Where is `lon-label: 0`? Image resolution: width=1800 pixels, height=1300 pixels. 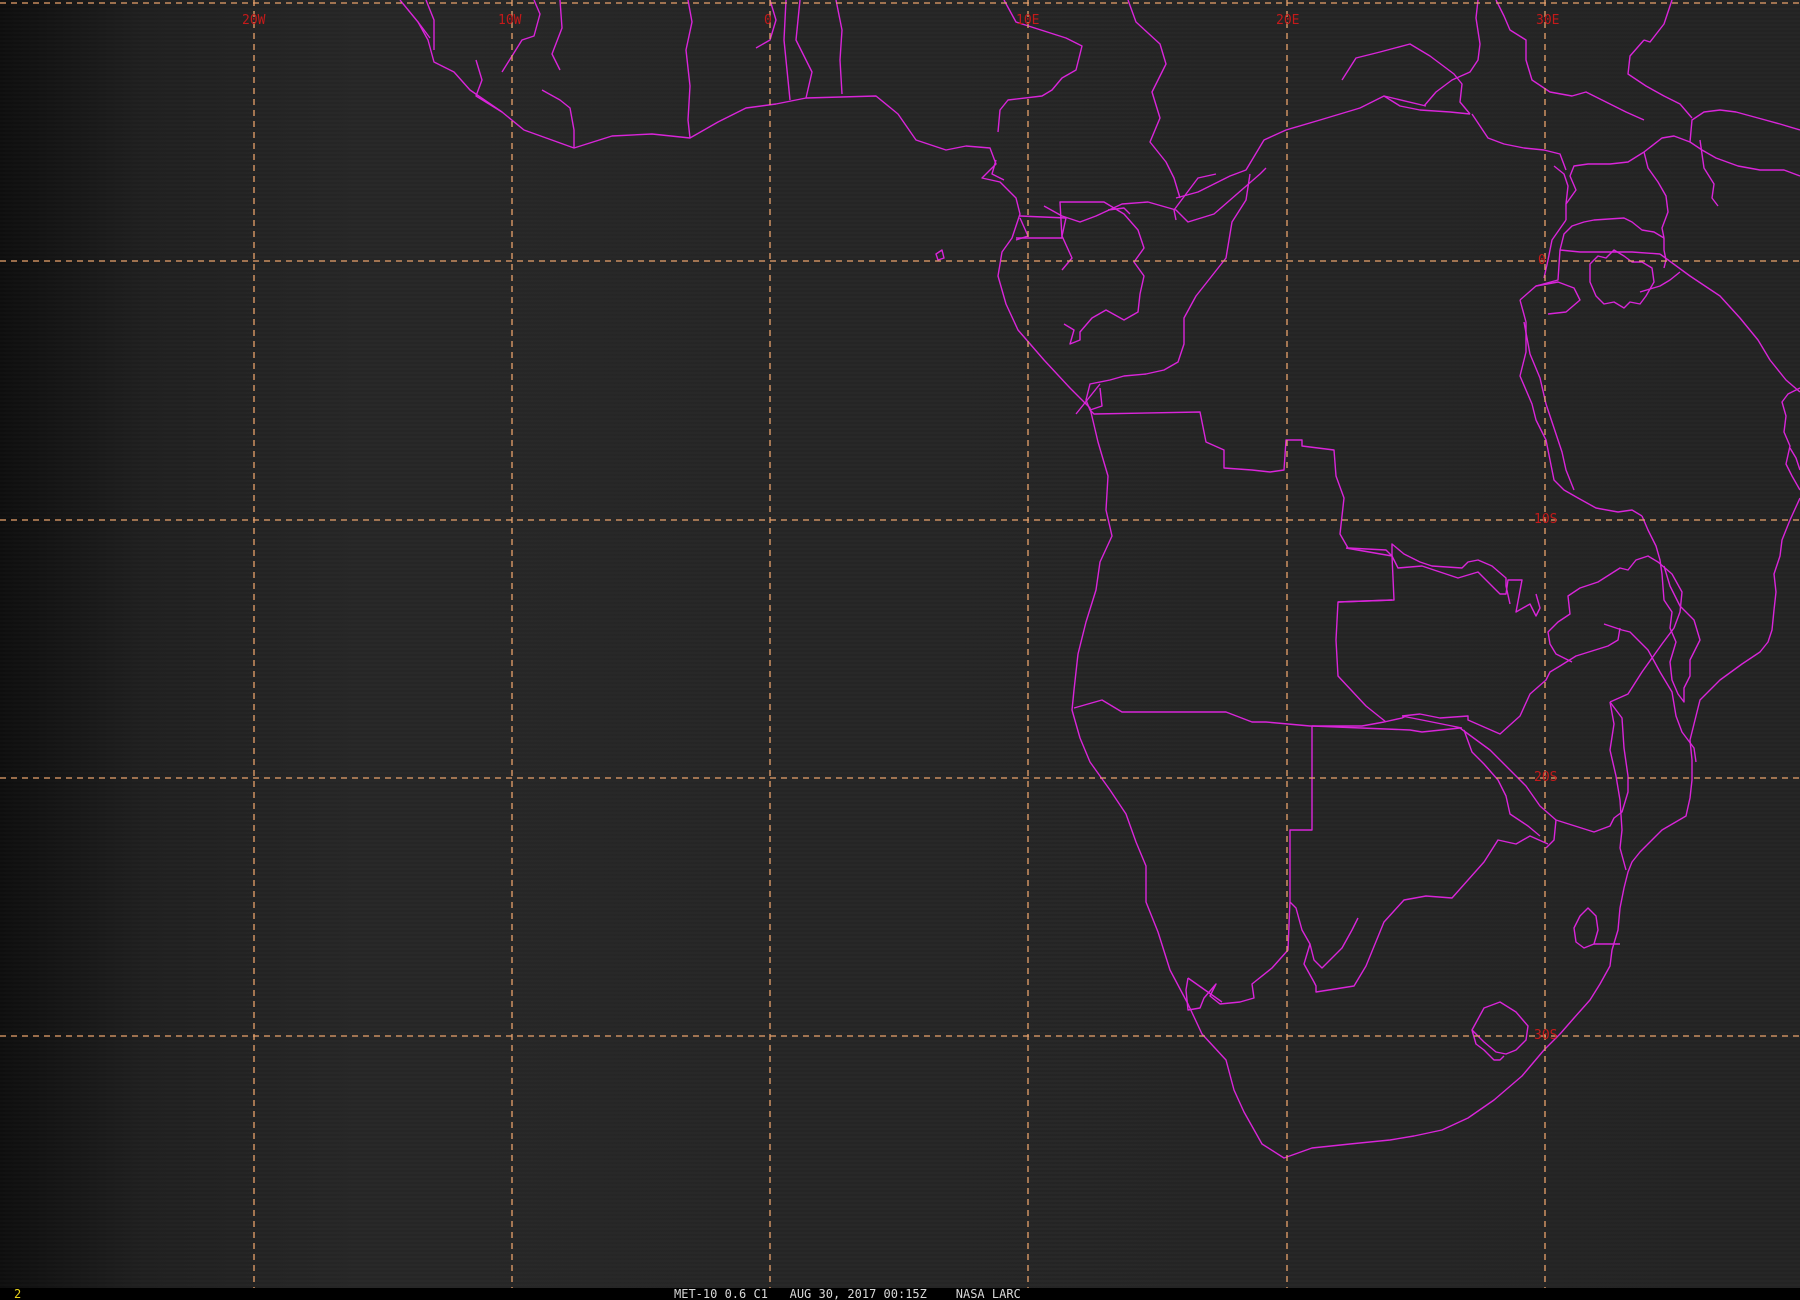
lon-label: 0 is located at coordinates (768, 20).